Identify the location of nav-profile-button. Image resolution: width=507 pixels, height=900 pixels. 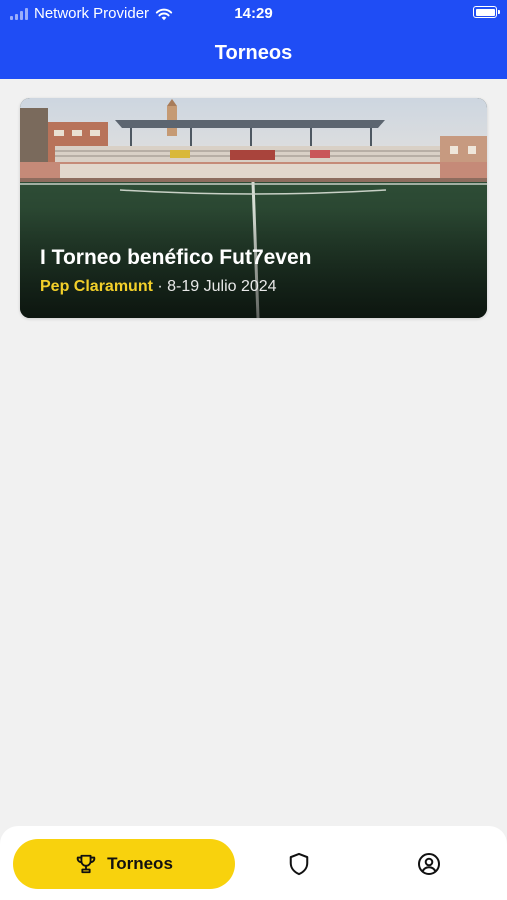
(429, 864).